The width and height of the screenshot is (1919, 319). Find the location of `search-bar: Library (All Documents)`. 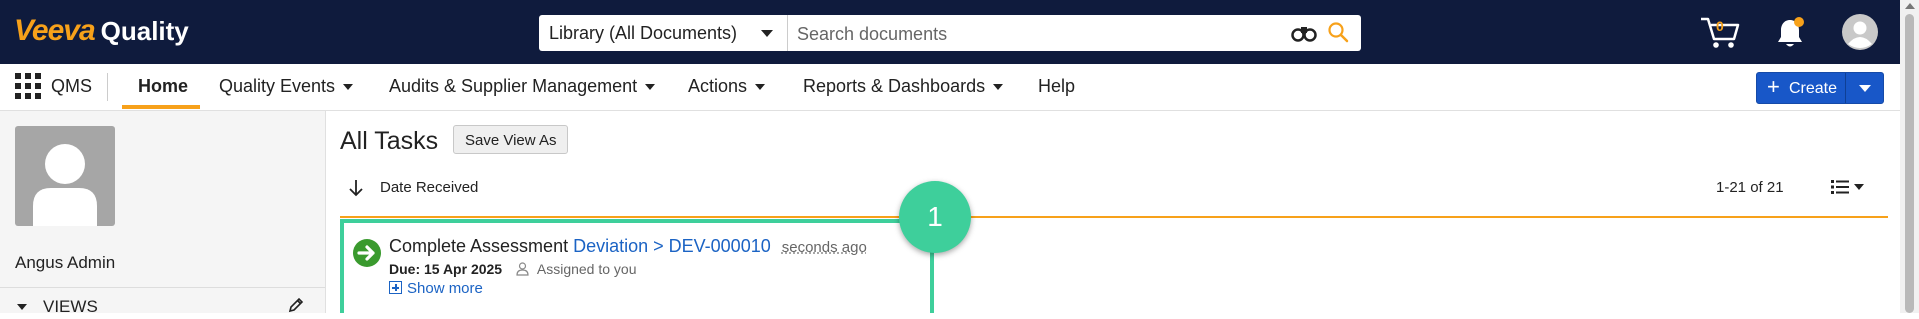

search-bar: Library (All Documents) is located at coordinates (950, 33).